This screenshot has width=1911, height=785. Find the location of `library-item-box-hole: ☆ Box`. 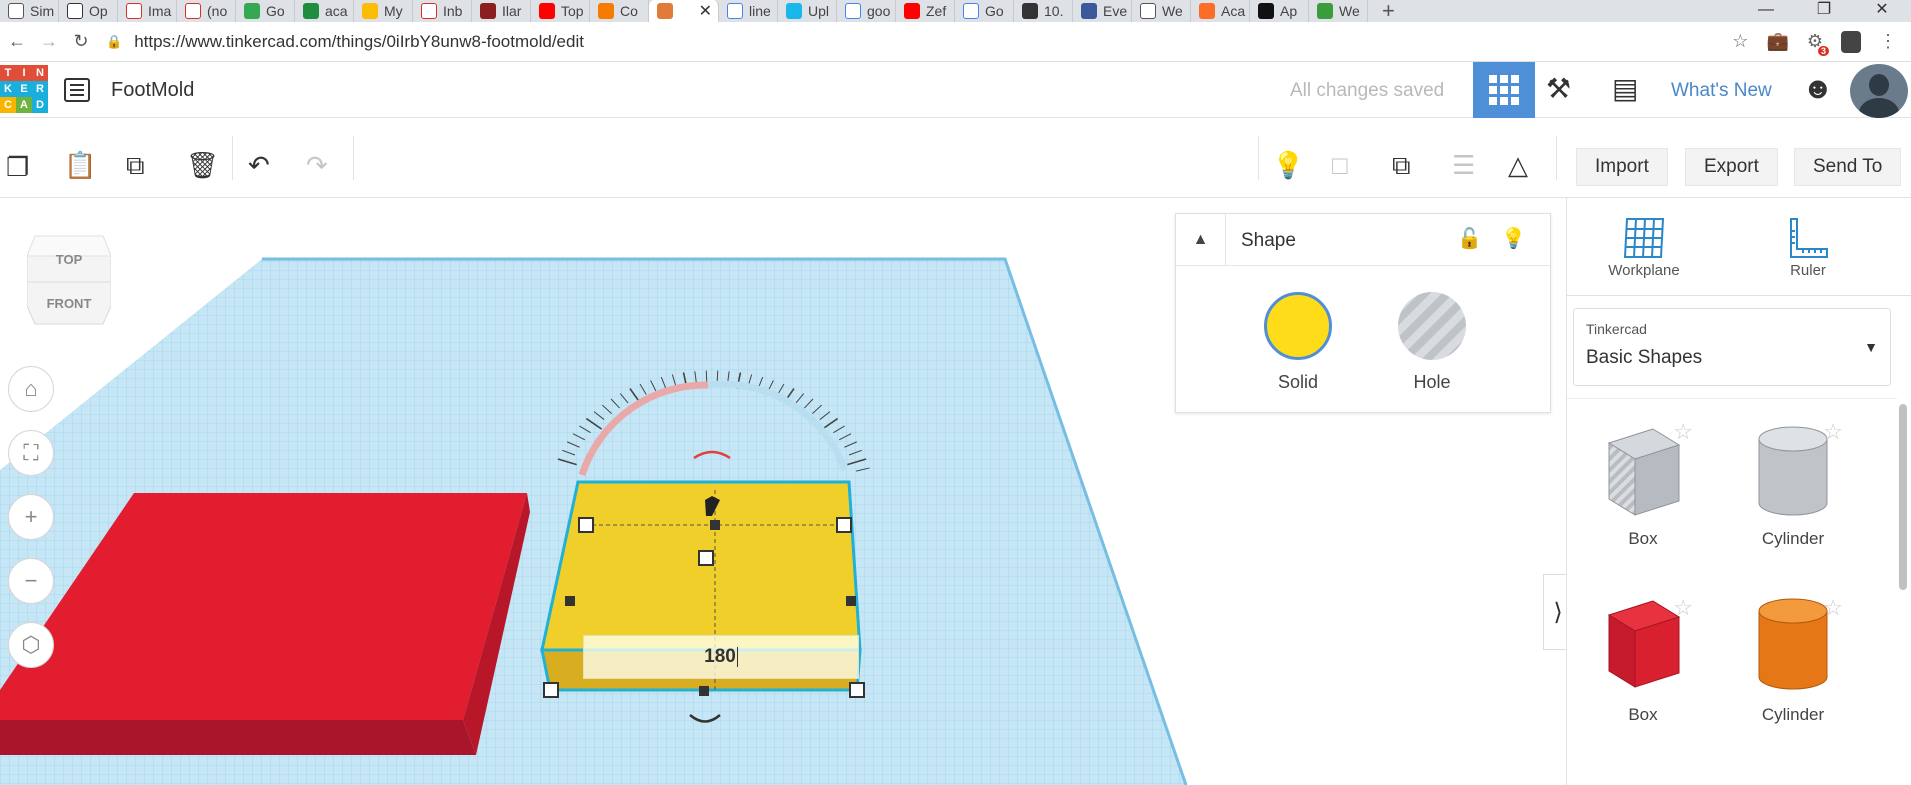

library-item-box-hole: ☆ Box is located at coordinates (1643, 479).